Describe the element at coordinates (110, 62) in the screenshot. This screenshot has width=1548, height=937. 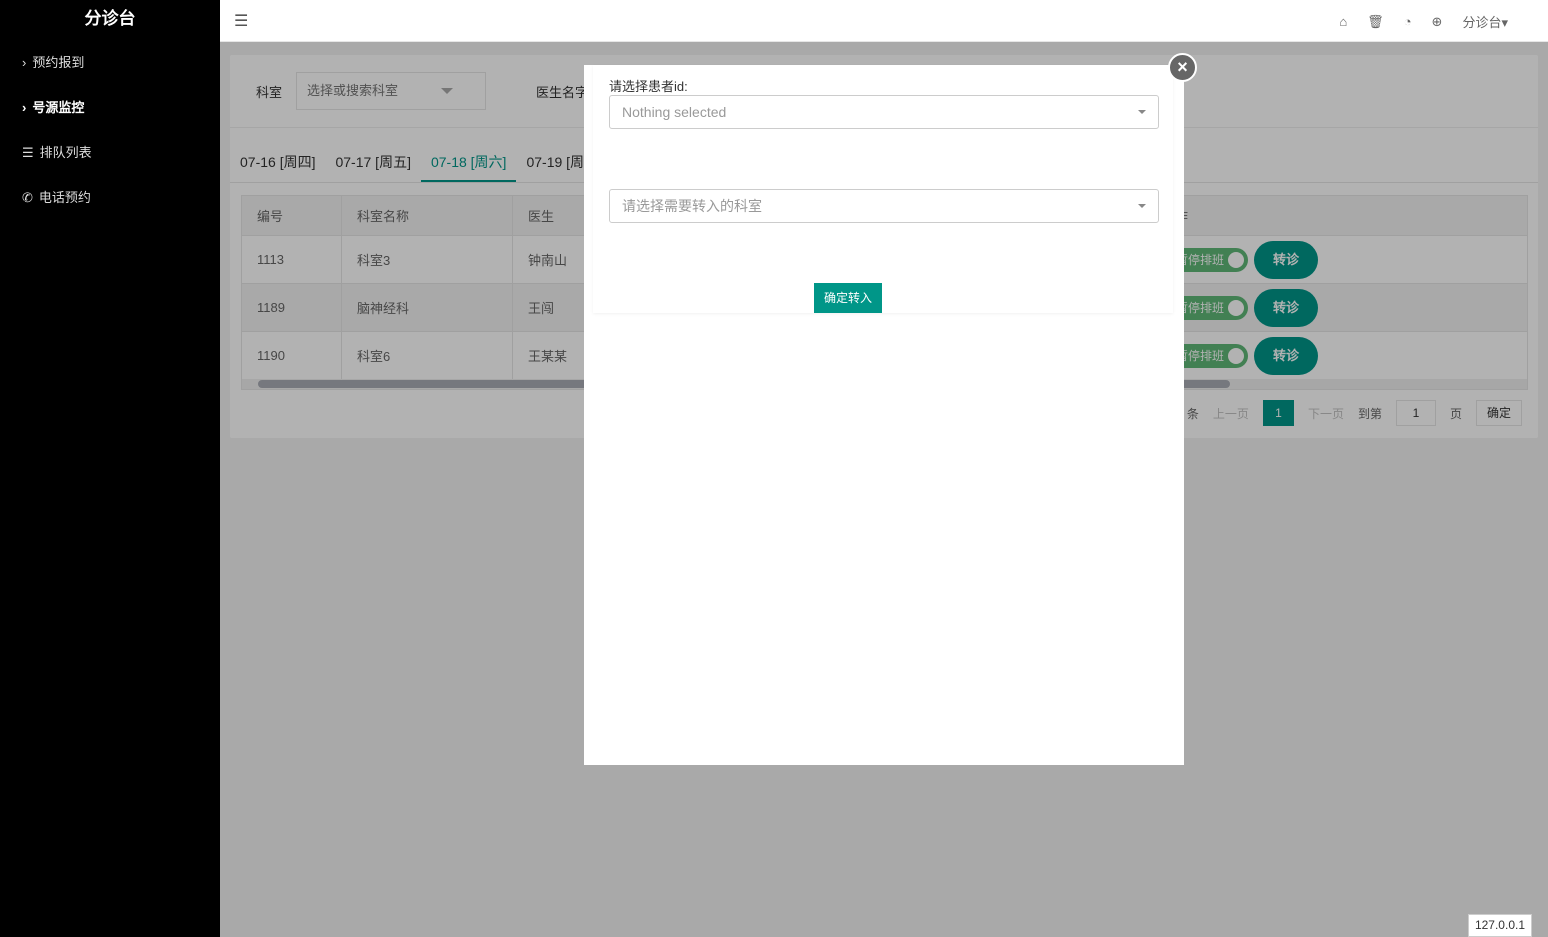
I see `sidebar-item-checkin: › 预约报到` at that location.